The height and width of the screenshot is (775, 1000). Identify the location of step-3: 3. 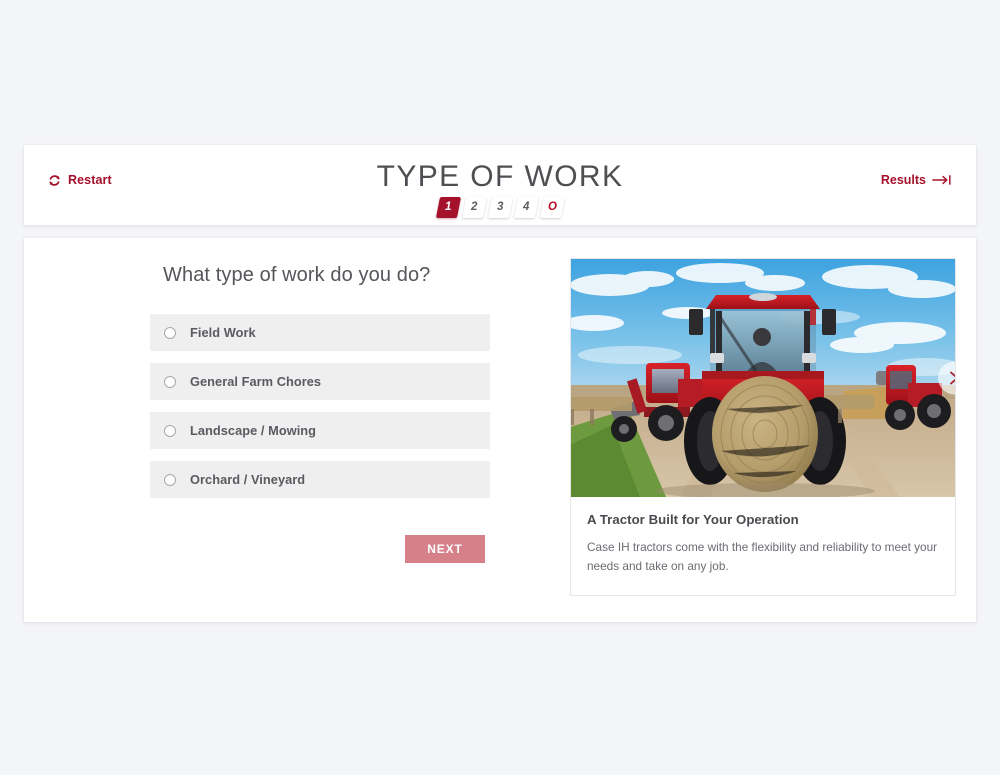
(500, 207).